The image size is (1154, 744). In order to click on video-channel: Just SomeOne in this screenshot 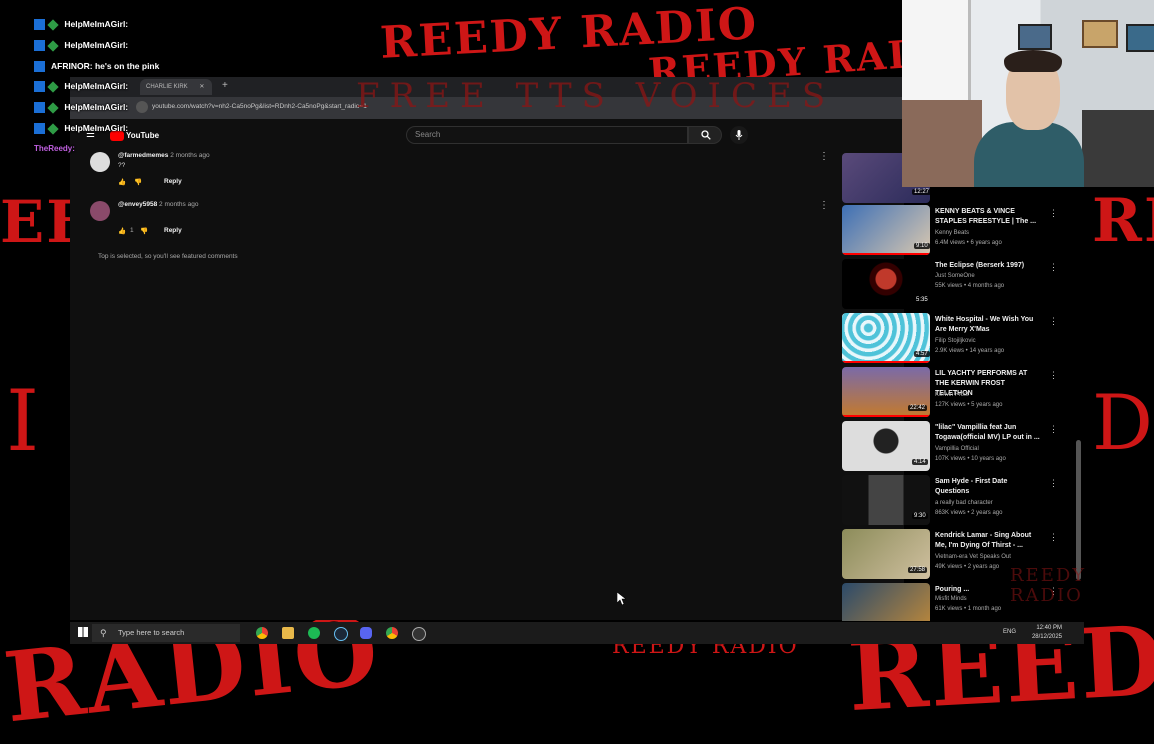, I will do `click(955, 276)`.